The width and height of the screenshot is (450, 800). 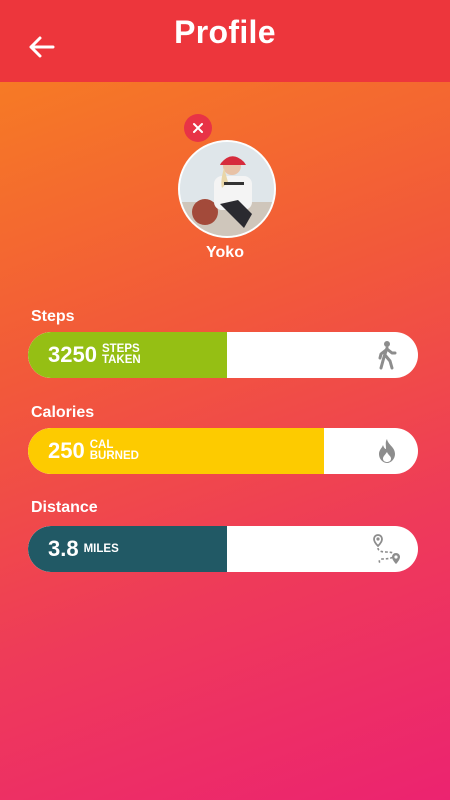 I want to click on walking-icon, so click(x=387, y=355).